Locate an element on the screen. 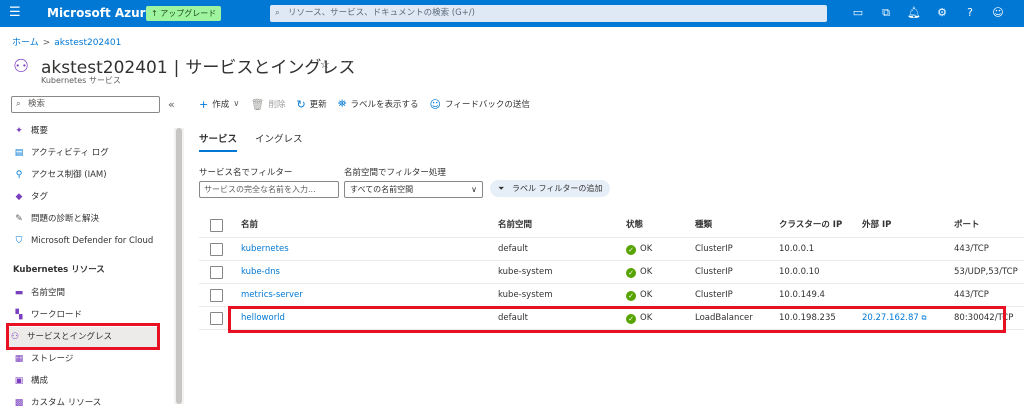 Image resolution: width=1024 pixels, height=413 pixels. sidebar-item-label: アクティビティ ログ is located at coordinates (70, 153).